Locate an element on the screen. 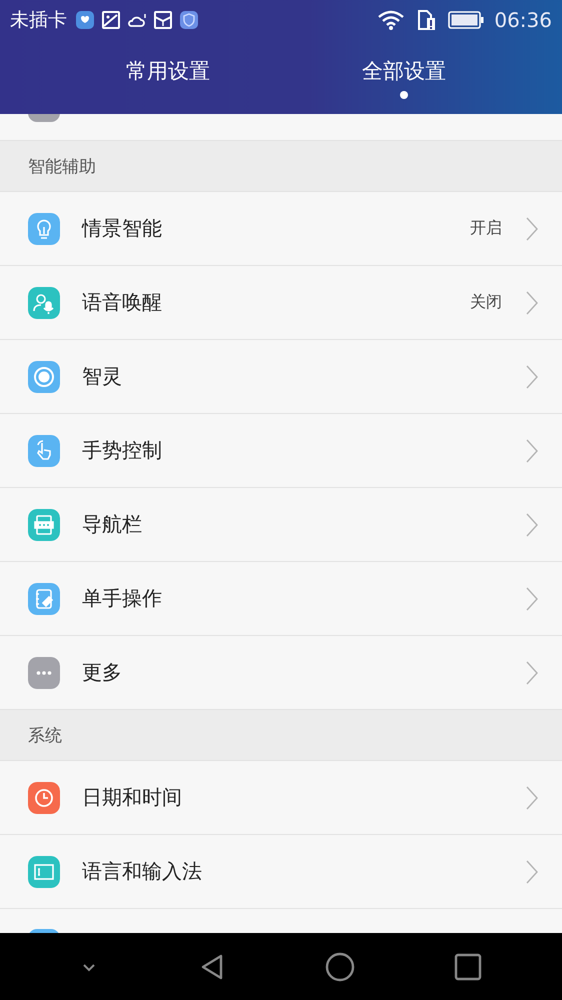 The width and height of the screenshot is (562, 1000). section-header: 智能辅助 is located at coordinates (281, 166).